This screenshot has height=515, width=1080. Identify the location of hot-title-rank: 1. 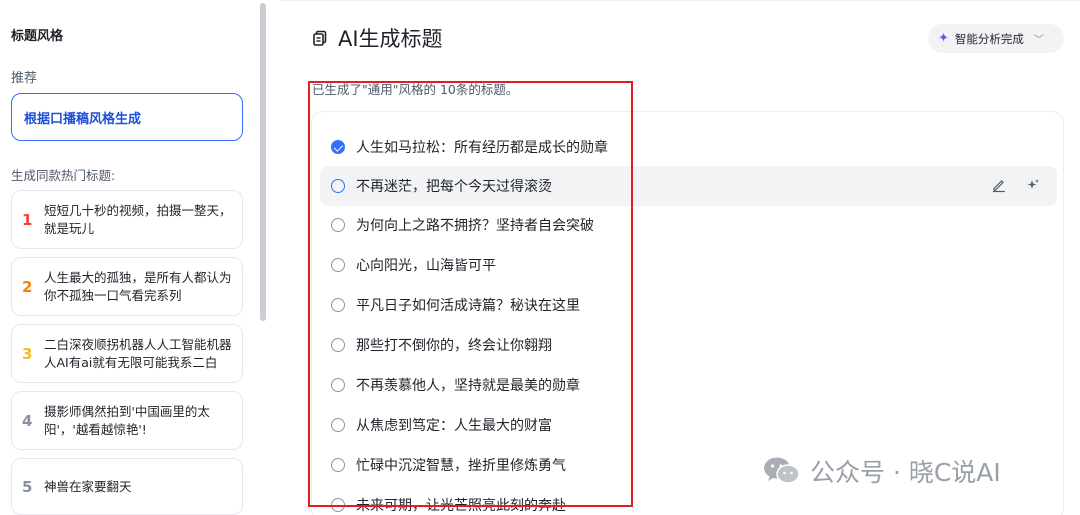
(27, 219).